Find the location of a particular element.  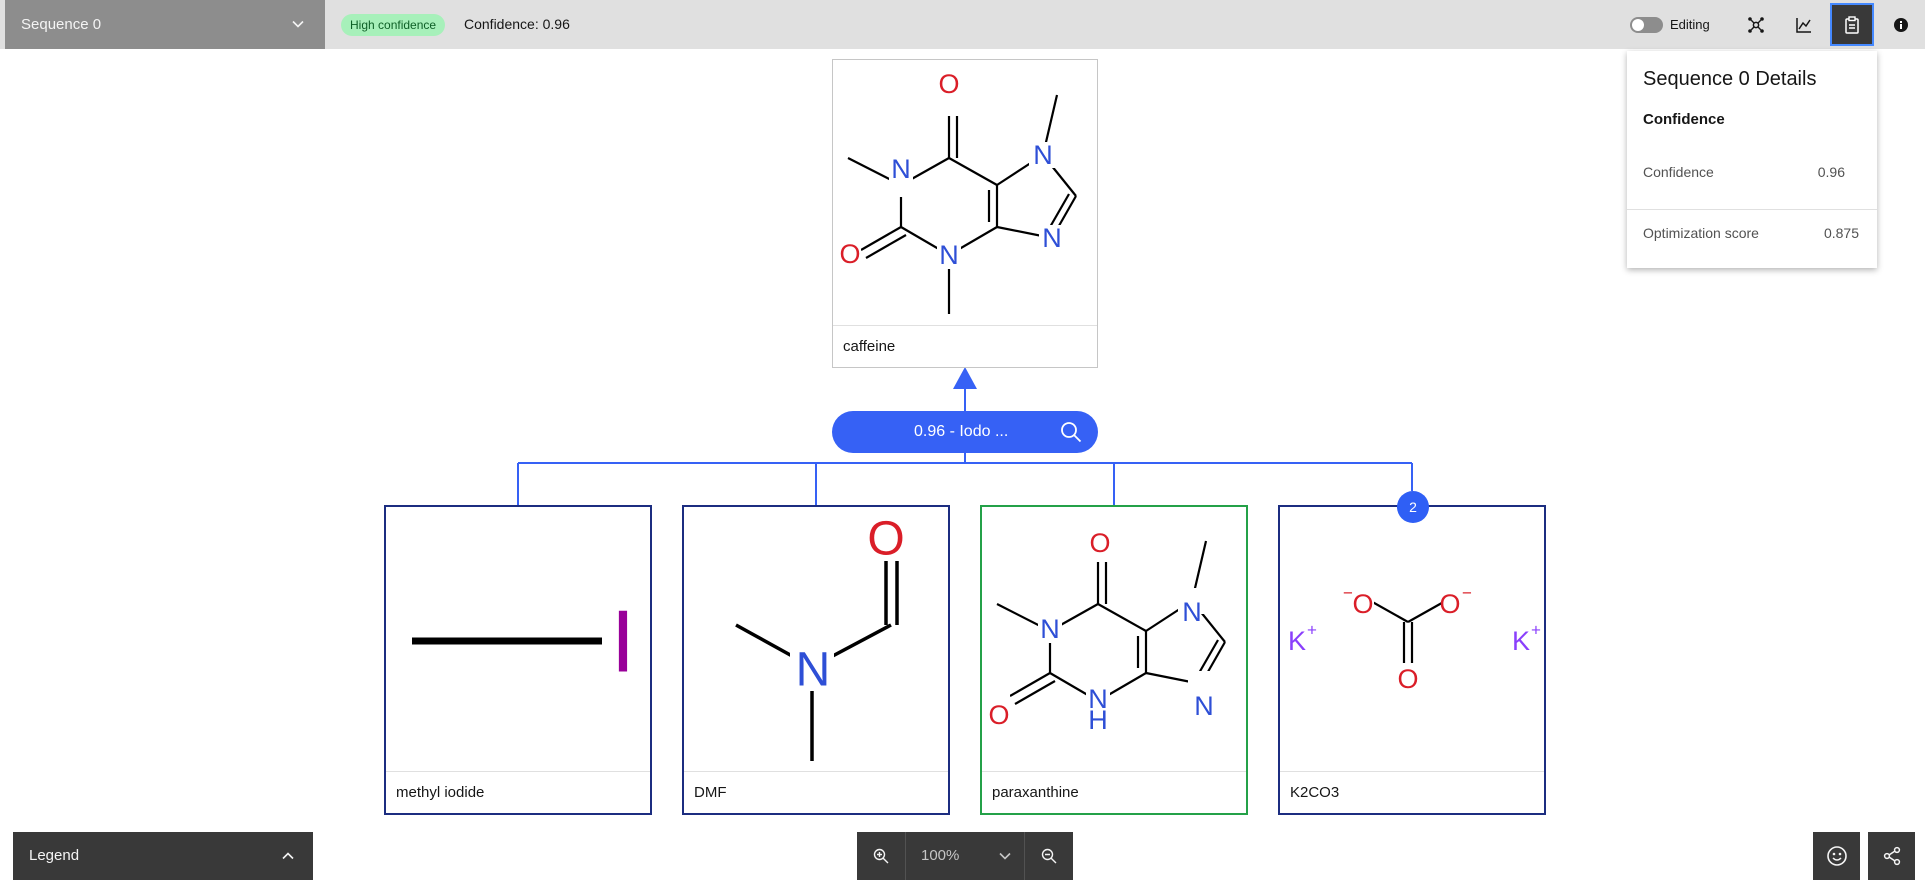

share-icon is located at coordinates (1891, 856).